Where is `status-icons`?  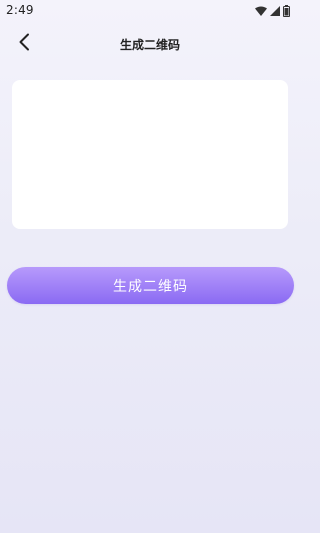
status-icons is located at coordinates (272, 11).